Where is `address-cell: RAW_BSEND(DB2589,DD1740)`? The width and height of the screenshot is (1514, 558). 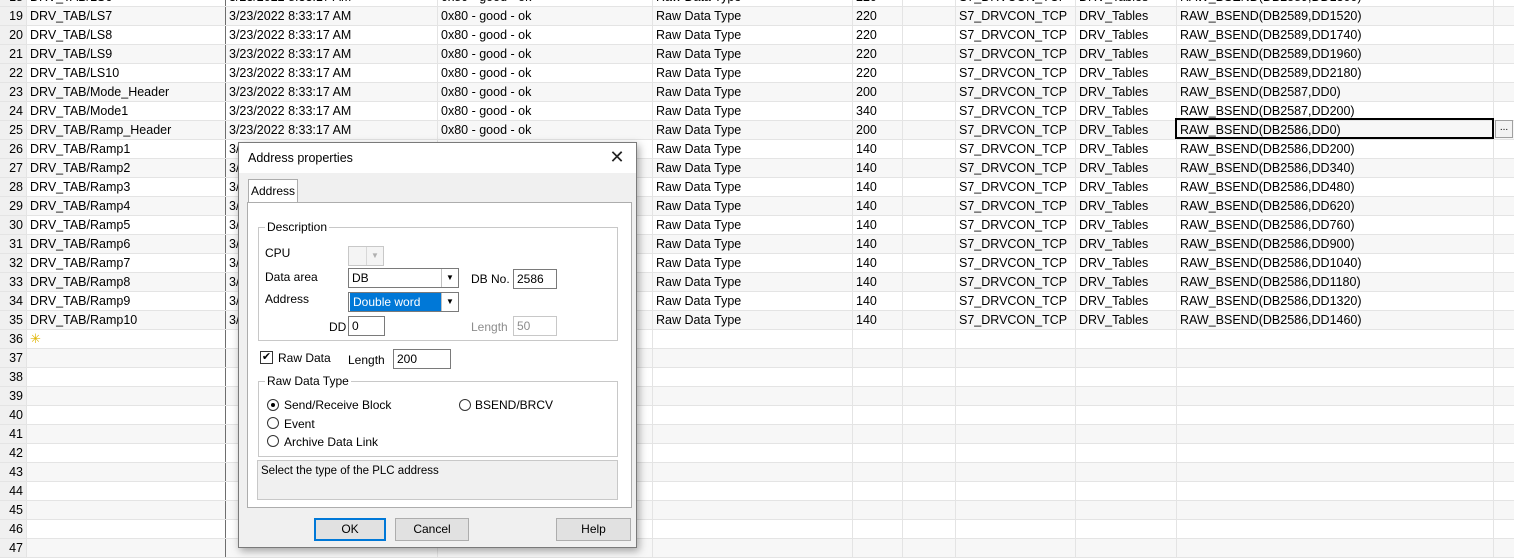
address-cell: RAW_BSEND(DB2589,DD1740) is located at coordinates (1335, 35).